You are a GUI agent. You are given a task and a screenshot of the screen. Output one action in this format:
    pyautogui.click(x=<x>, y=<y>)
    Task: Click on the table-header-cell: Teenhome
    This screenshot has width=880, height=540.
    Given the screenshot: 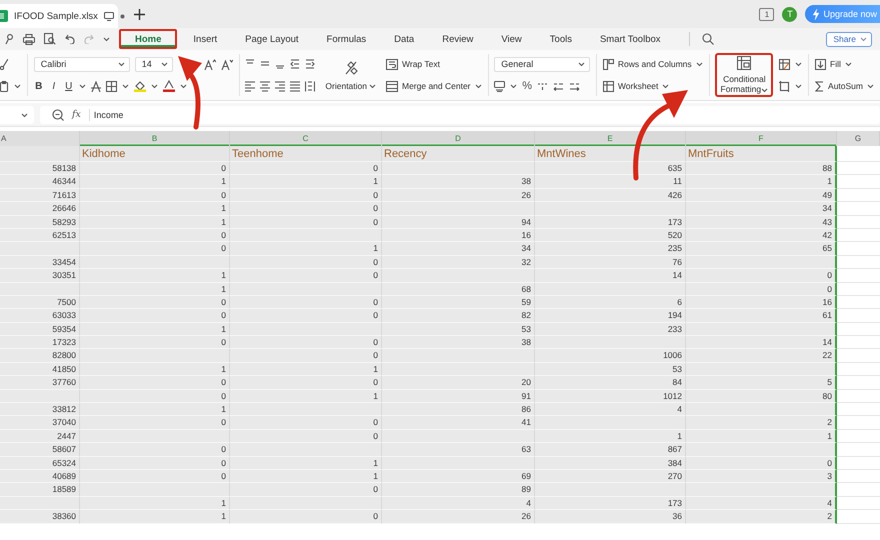 What is the action you would take?
    pyautogui.click(x=306, y=154)
    